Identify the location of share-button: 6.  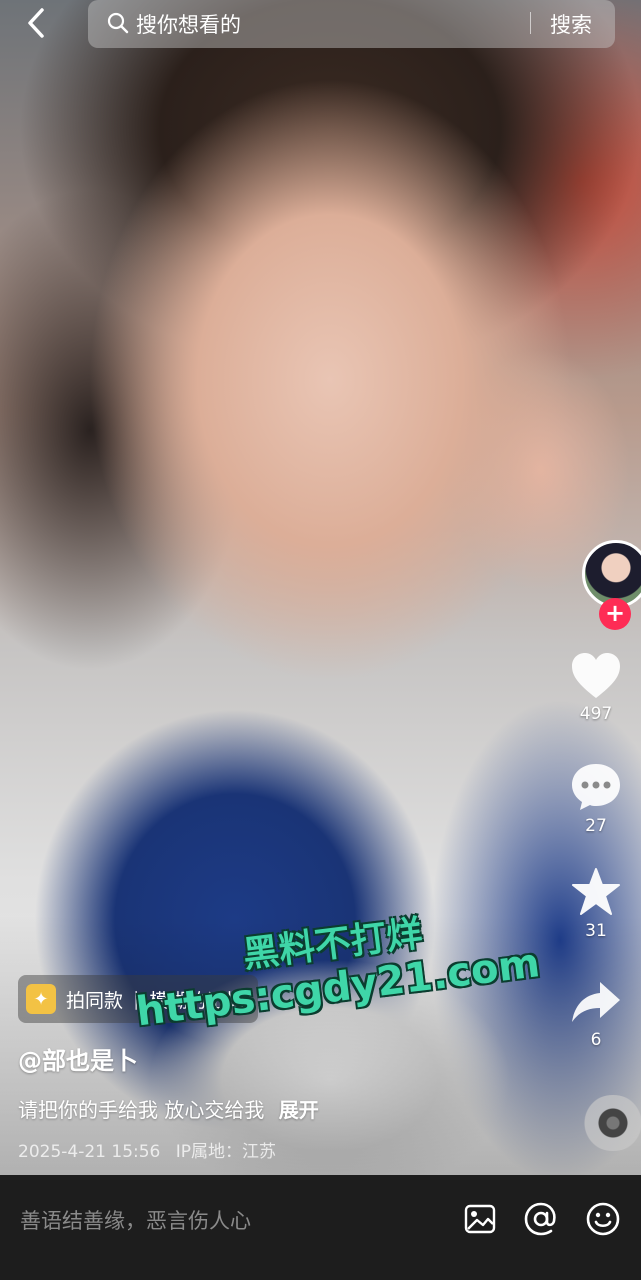
(596, 1015).